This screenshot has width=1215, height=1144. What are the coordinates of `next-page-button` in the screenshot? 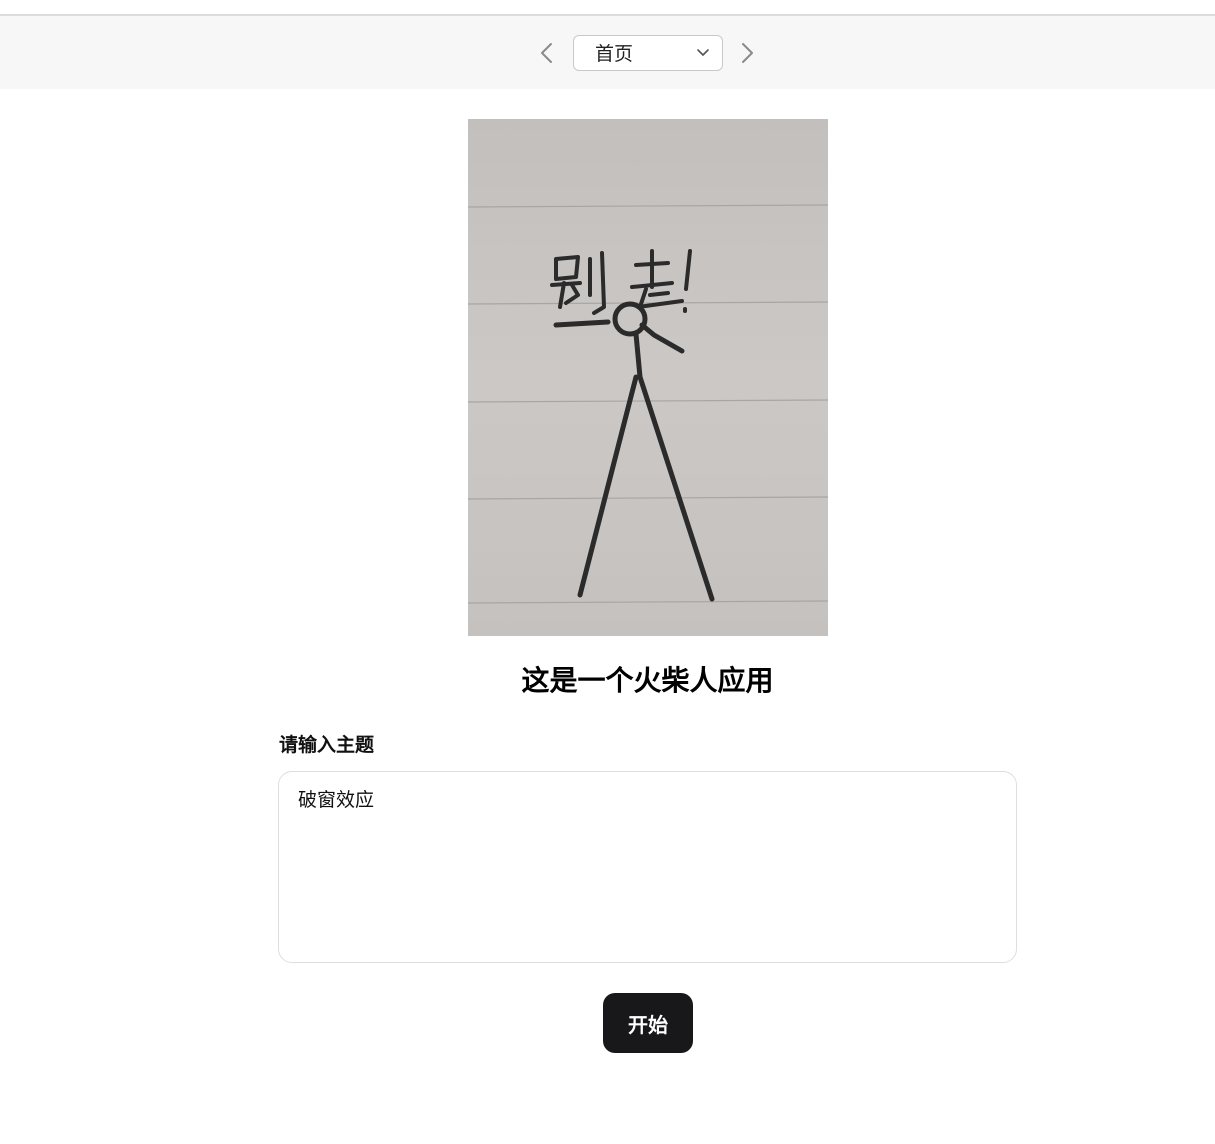 It's located at (747, 53).